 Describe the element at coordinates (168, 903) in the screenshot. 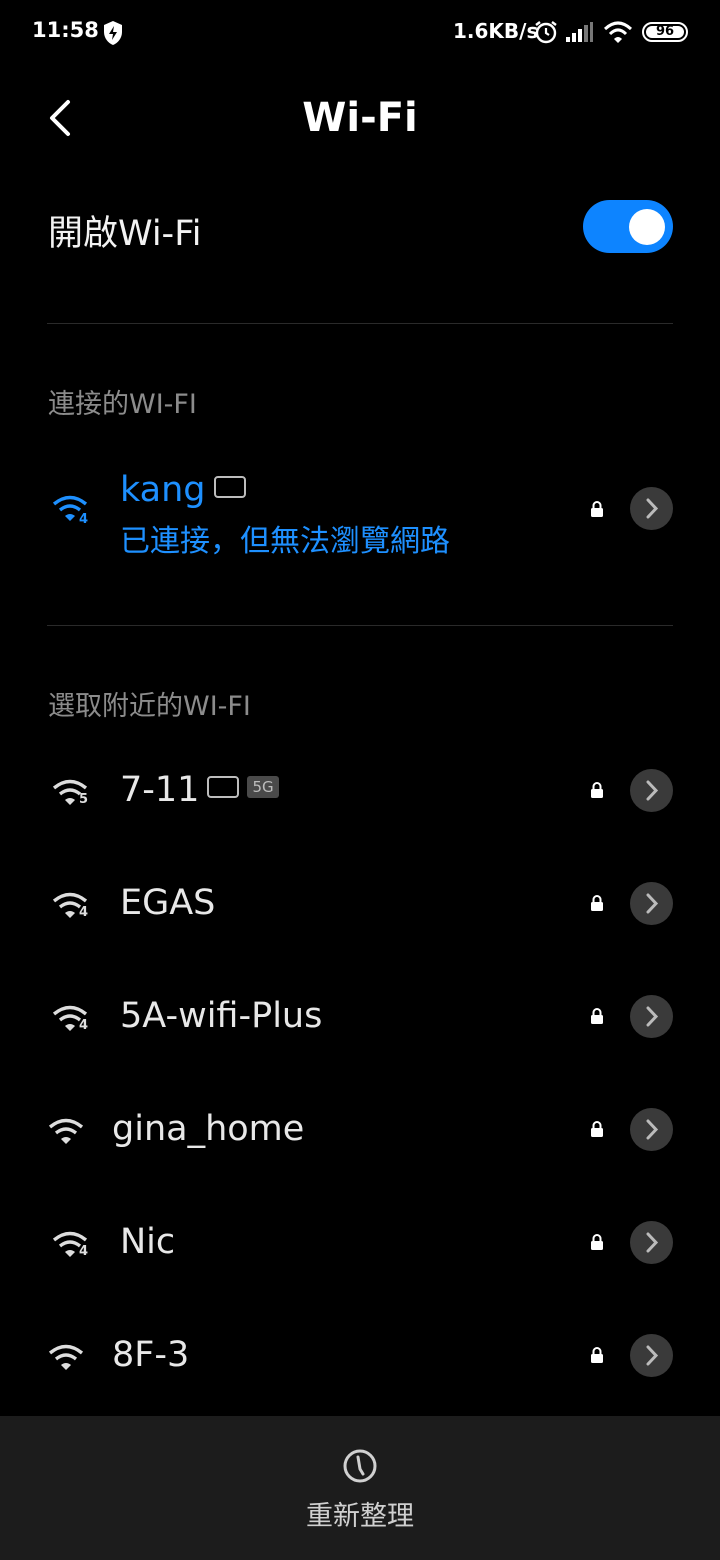

I see `ssid-label: EGAS` at that location.